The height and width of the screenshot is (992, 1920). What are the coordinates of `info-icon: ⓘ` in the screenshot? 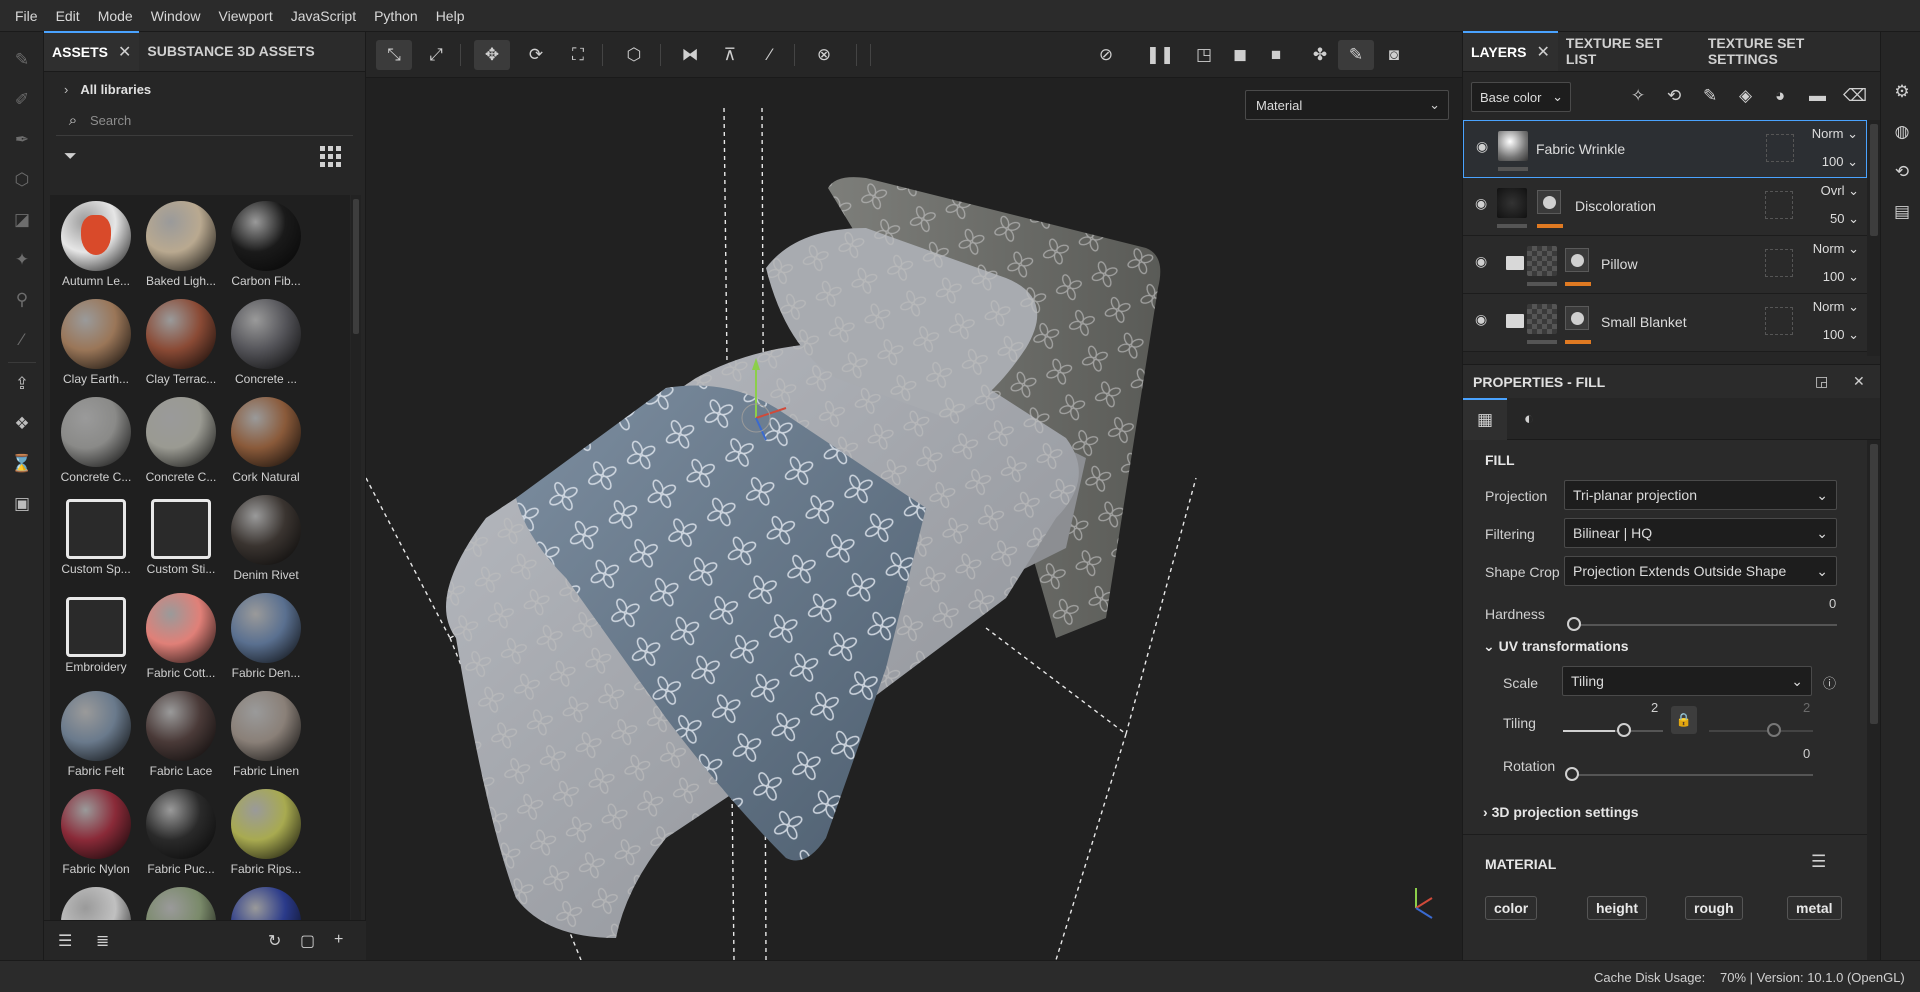 It's located at (1829, 682).